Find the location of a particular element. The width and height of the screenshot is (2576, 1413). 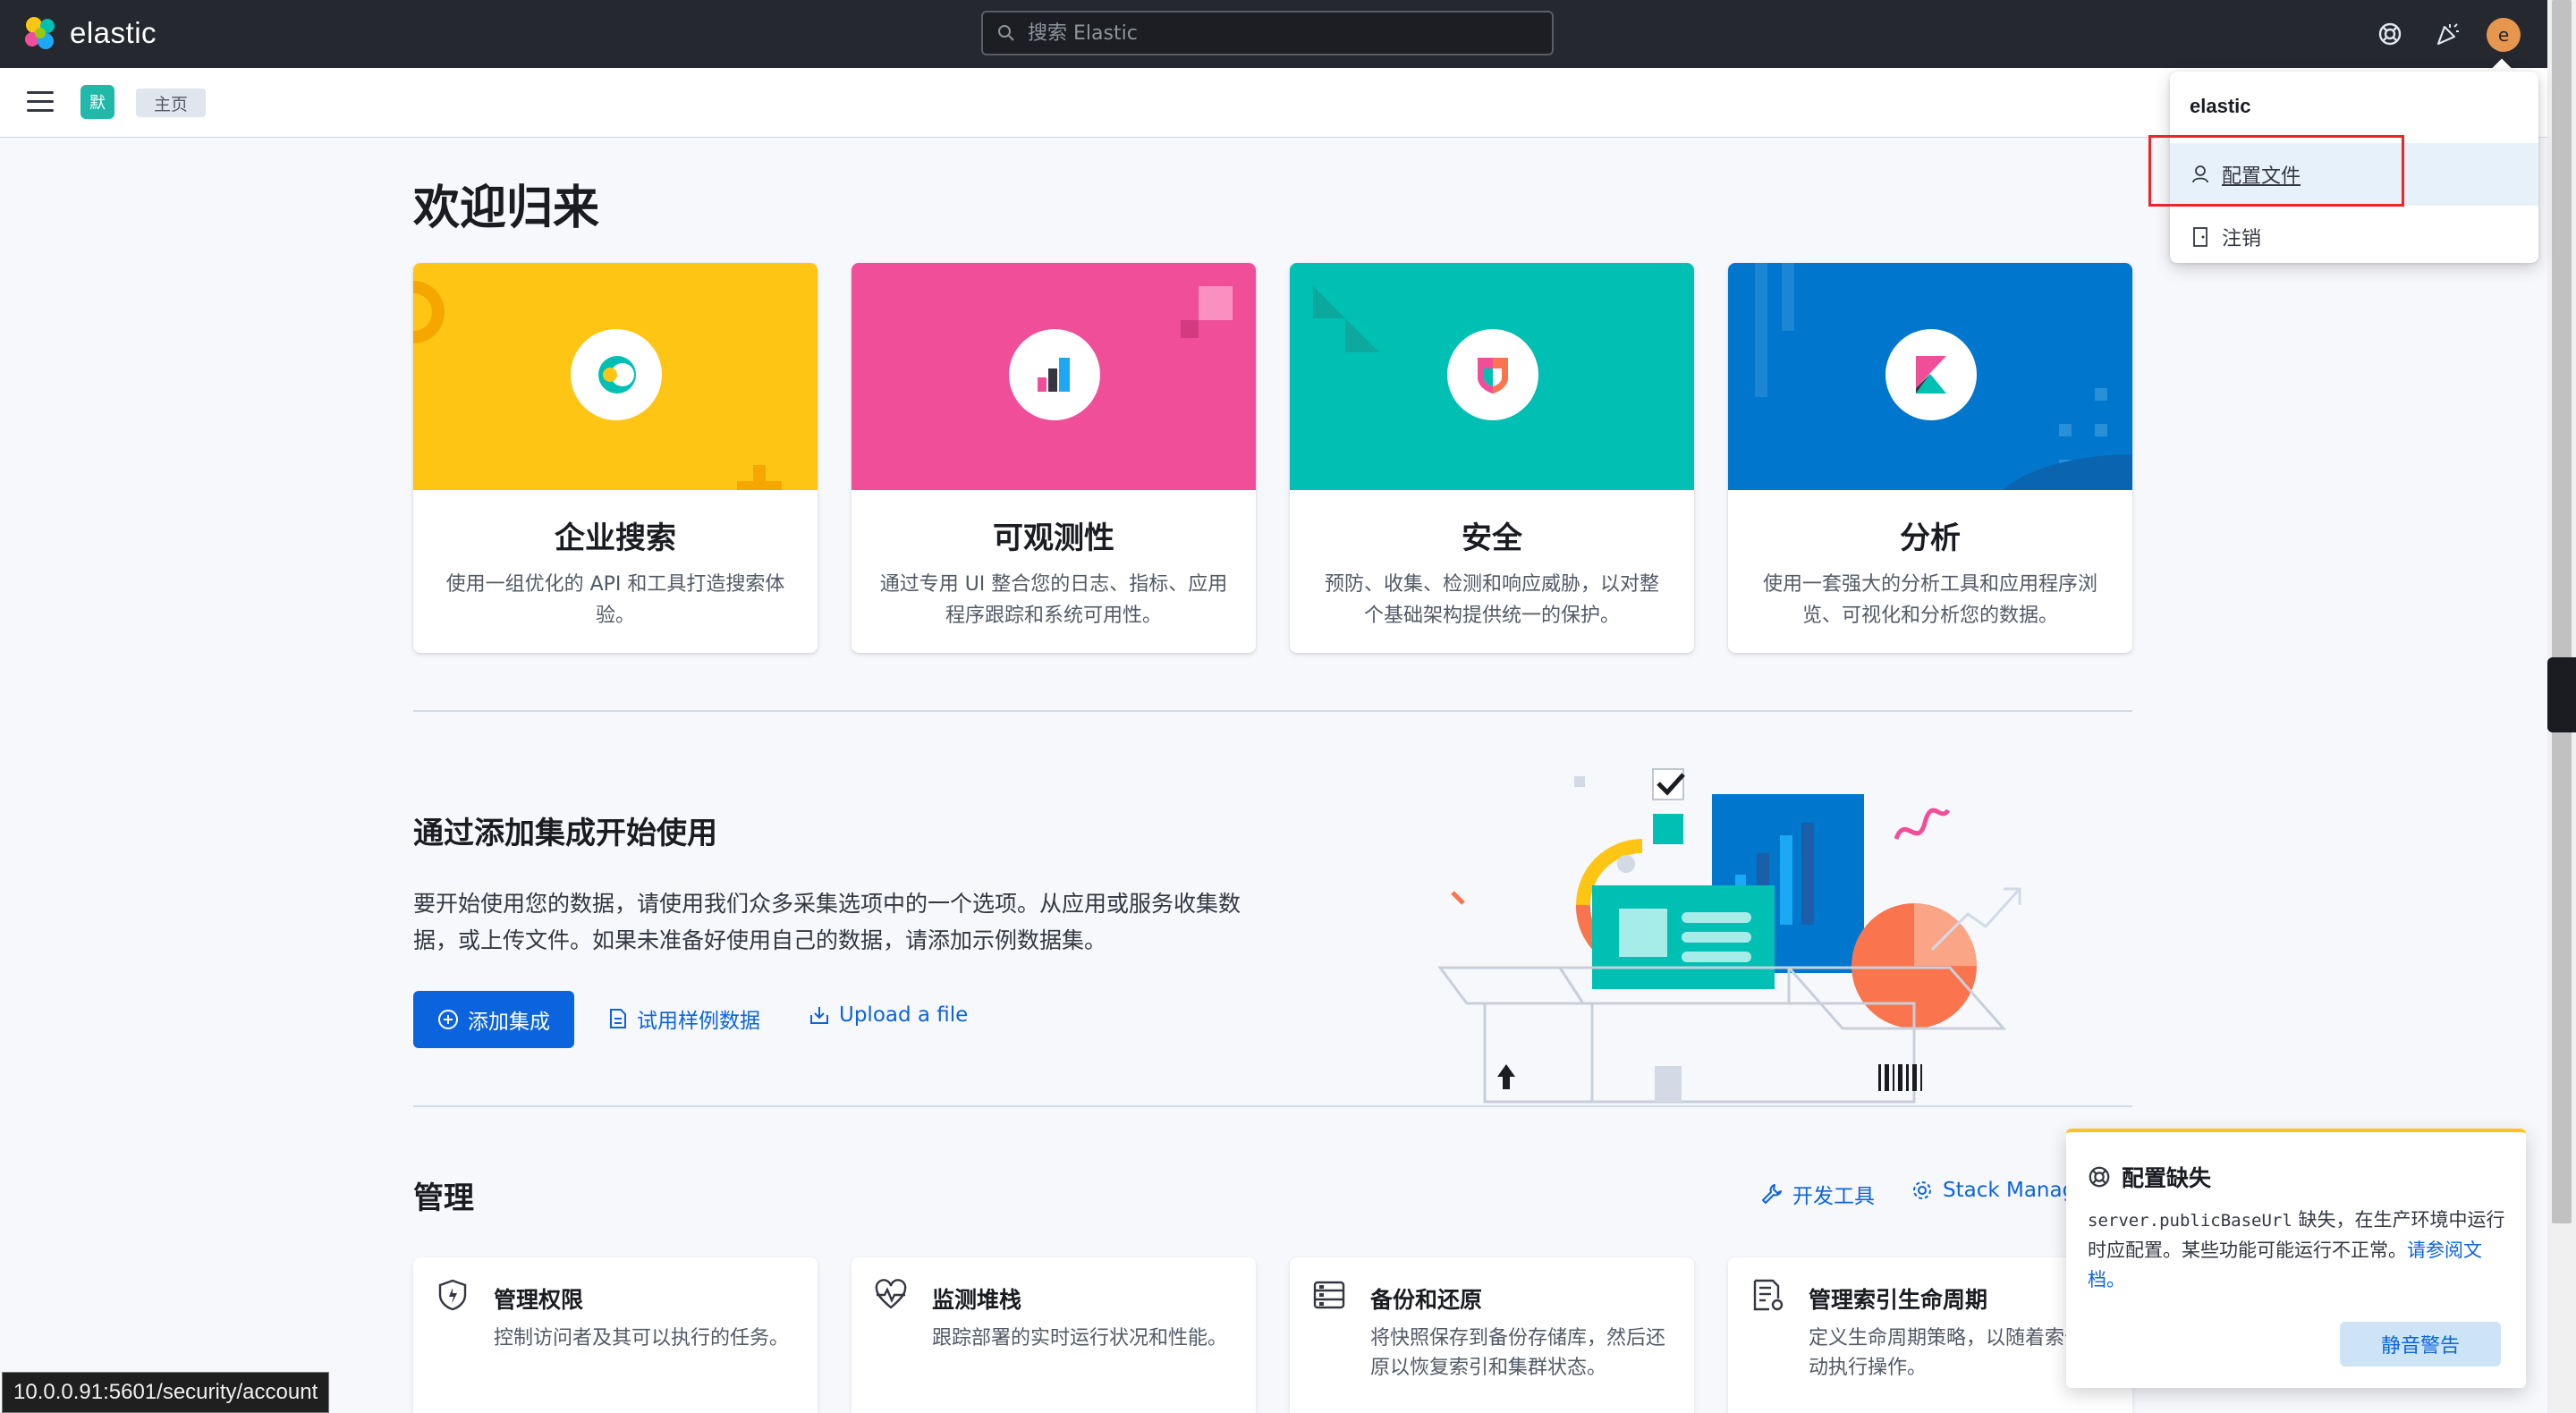

add-integrations-button: 添加集成 is located at coordinates (493, 1019).